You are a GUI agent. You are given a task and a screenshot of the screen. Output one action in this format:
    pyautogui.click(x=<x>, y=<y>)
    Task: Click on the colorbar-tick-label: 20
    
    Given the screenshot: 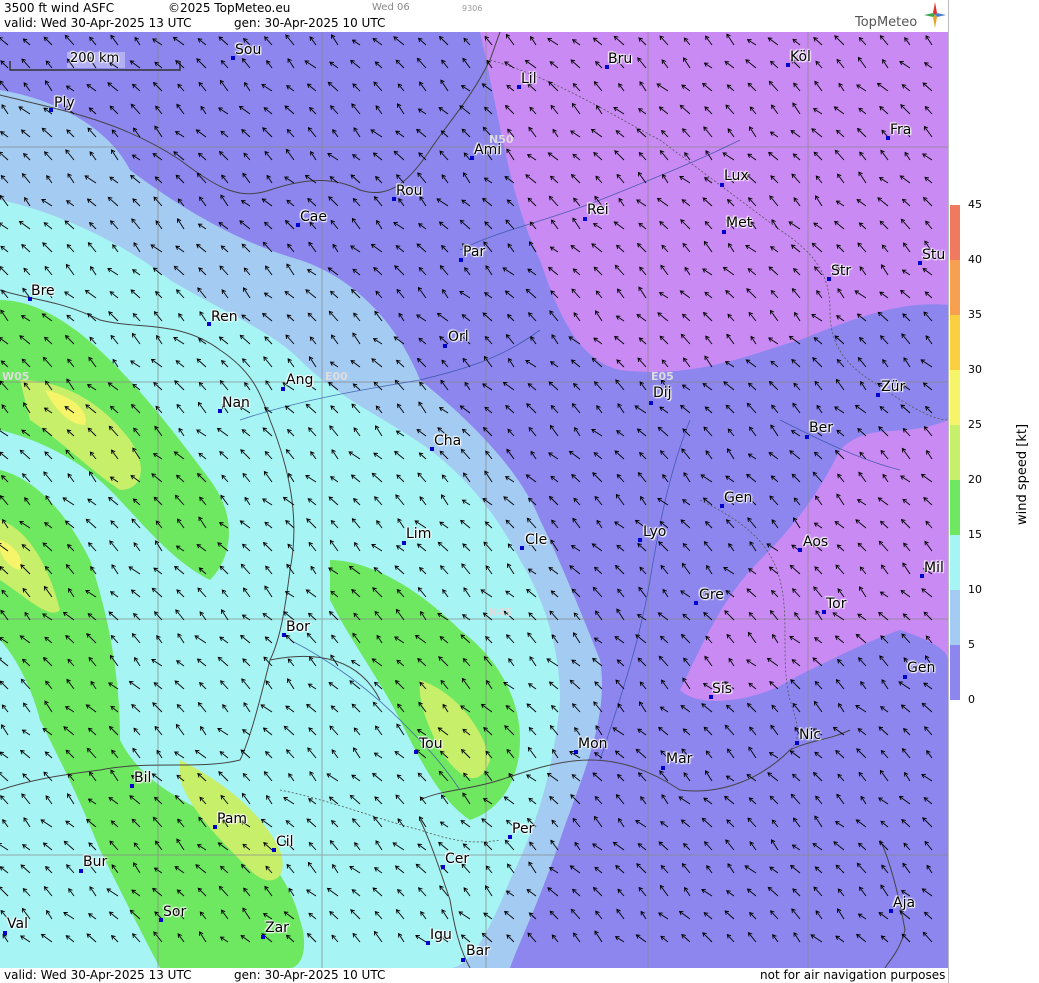 What is the action you would take?
    pyautogui.click(x=975, y=479)
    